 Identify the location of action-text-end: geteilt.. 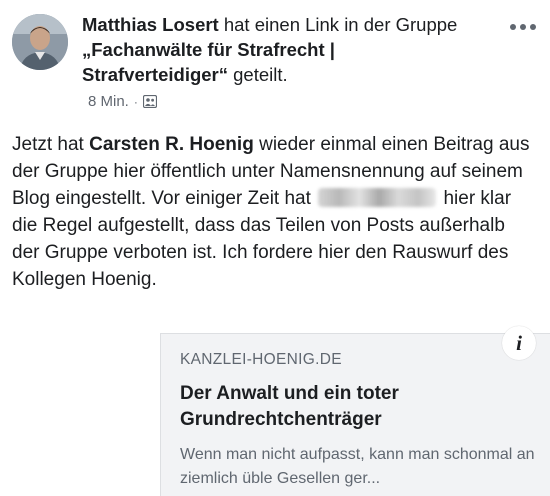
(260, 74).